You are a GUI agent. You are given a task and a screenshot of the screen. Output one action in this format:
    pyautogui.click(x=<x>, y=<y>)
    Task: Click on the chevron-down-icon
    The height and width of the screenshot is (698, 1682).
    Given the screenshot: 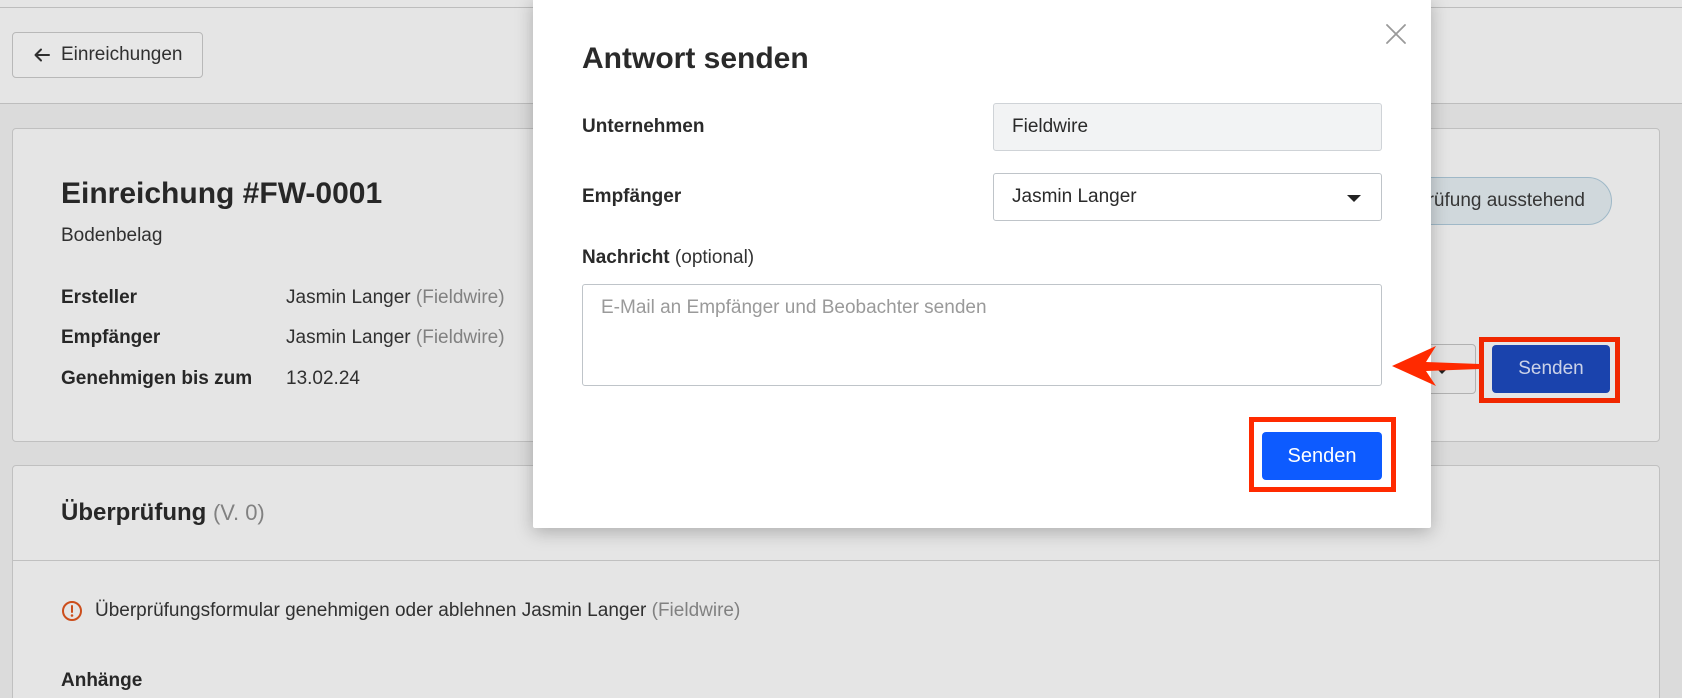 What is the action you would take?
    pyautogui.click(x=1354, y=198)
    